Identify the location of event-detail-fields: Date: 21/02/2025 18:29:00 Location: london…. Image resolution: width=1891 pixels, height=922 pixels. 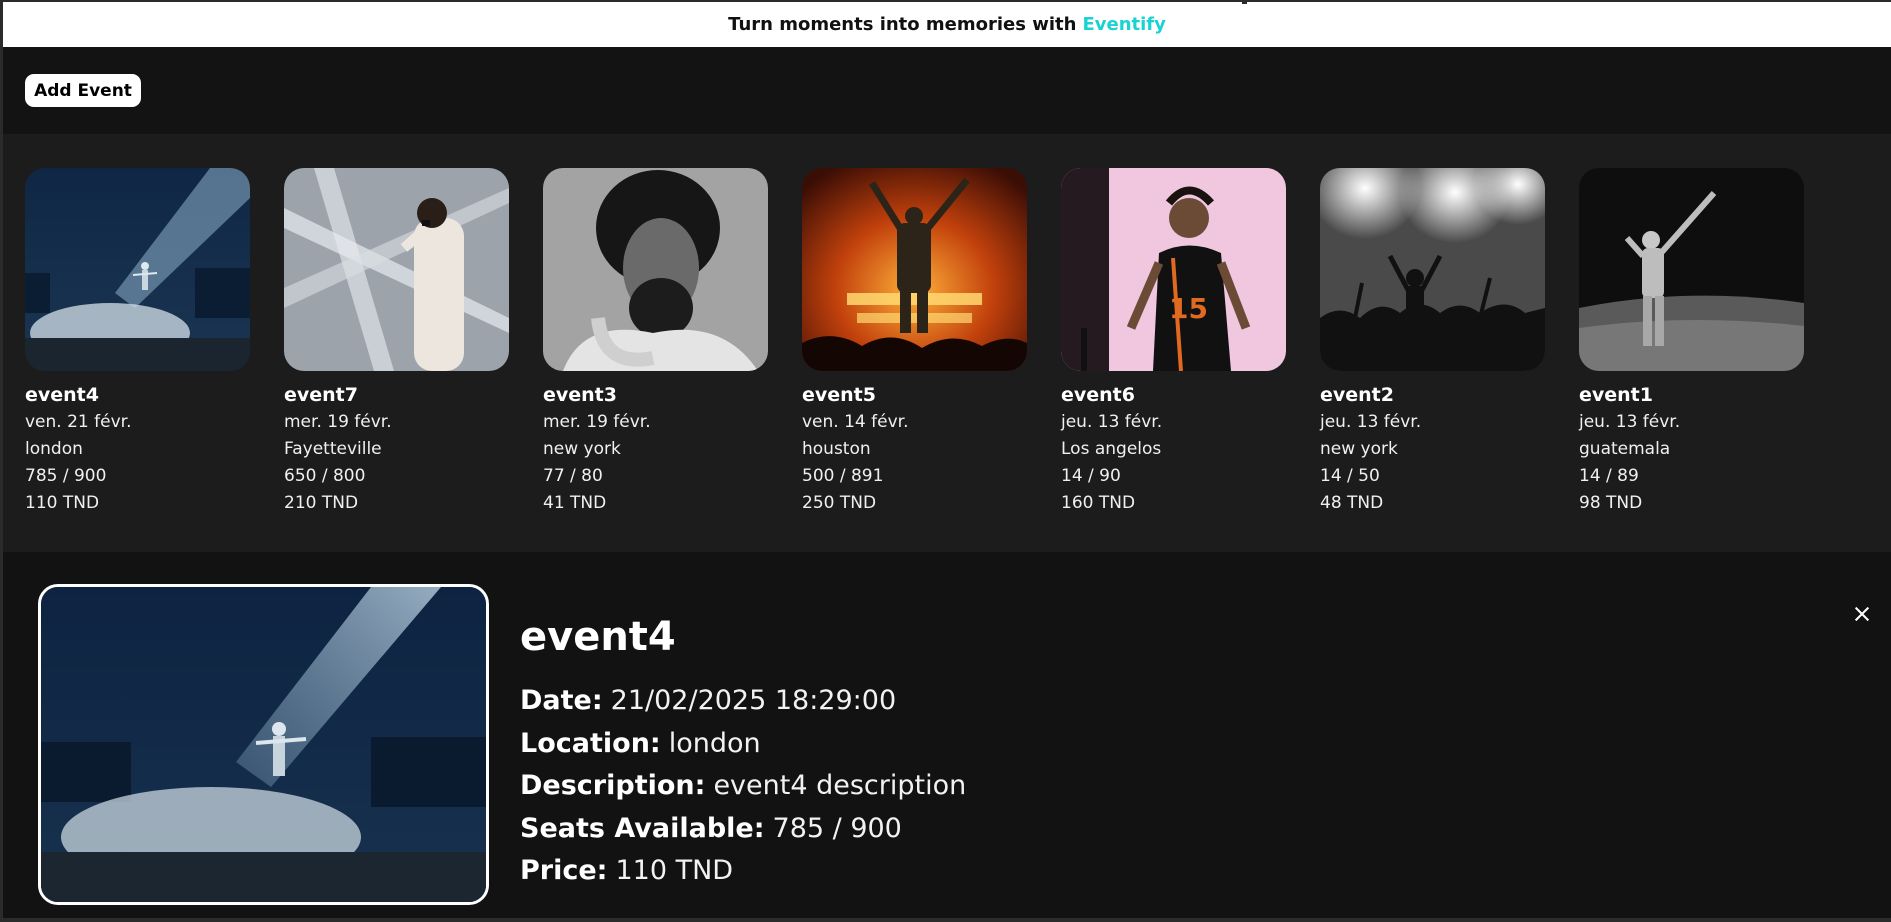
(743, 786).